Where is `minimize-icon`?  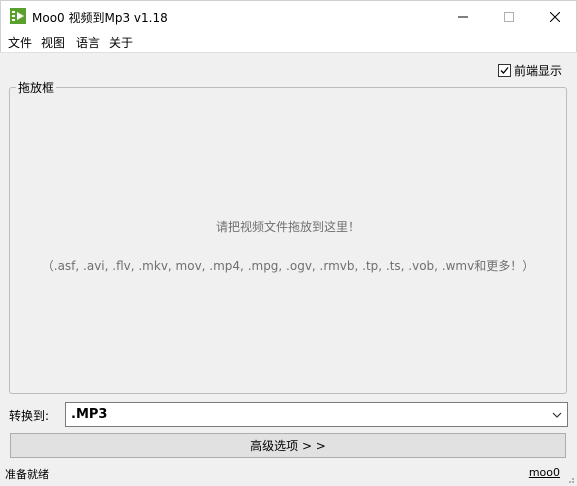
minimize-icon is located at coordinates (463, 16).